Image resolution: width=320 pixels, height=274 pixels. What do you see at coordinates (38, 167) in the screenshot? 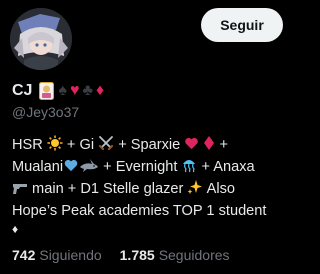
I see `bio-text: Mualani` at bounding box center [38, 167].